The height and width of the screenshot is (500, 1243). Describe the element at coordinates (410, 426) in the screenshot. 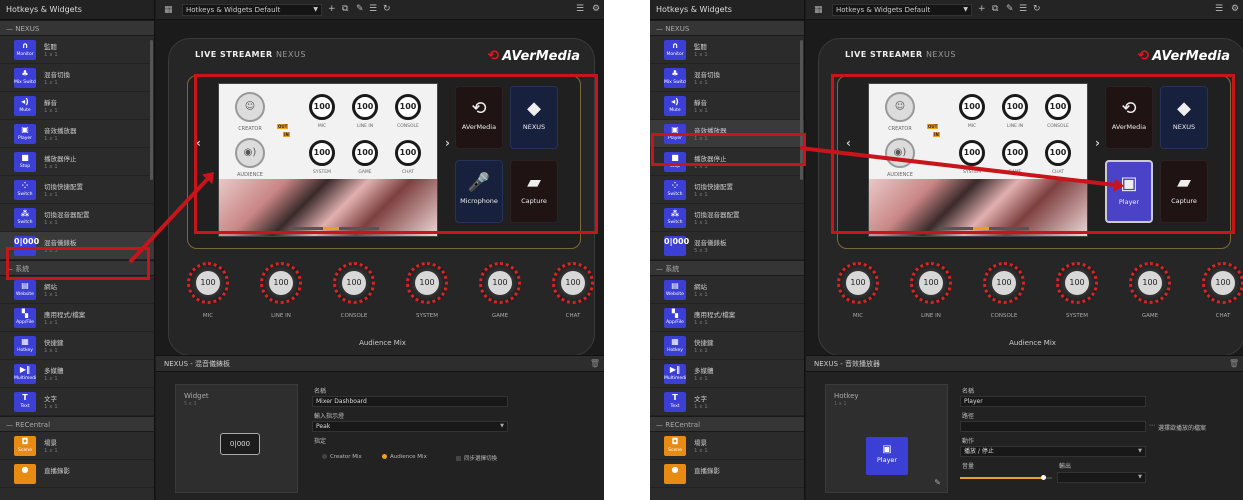

I see `input-indicator-select: Peak ▼` at that location.